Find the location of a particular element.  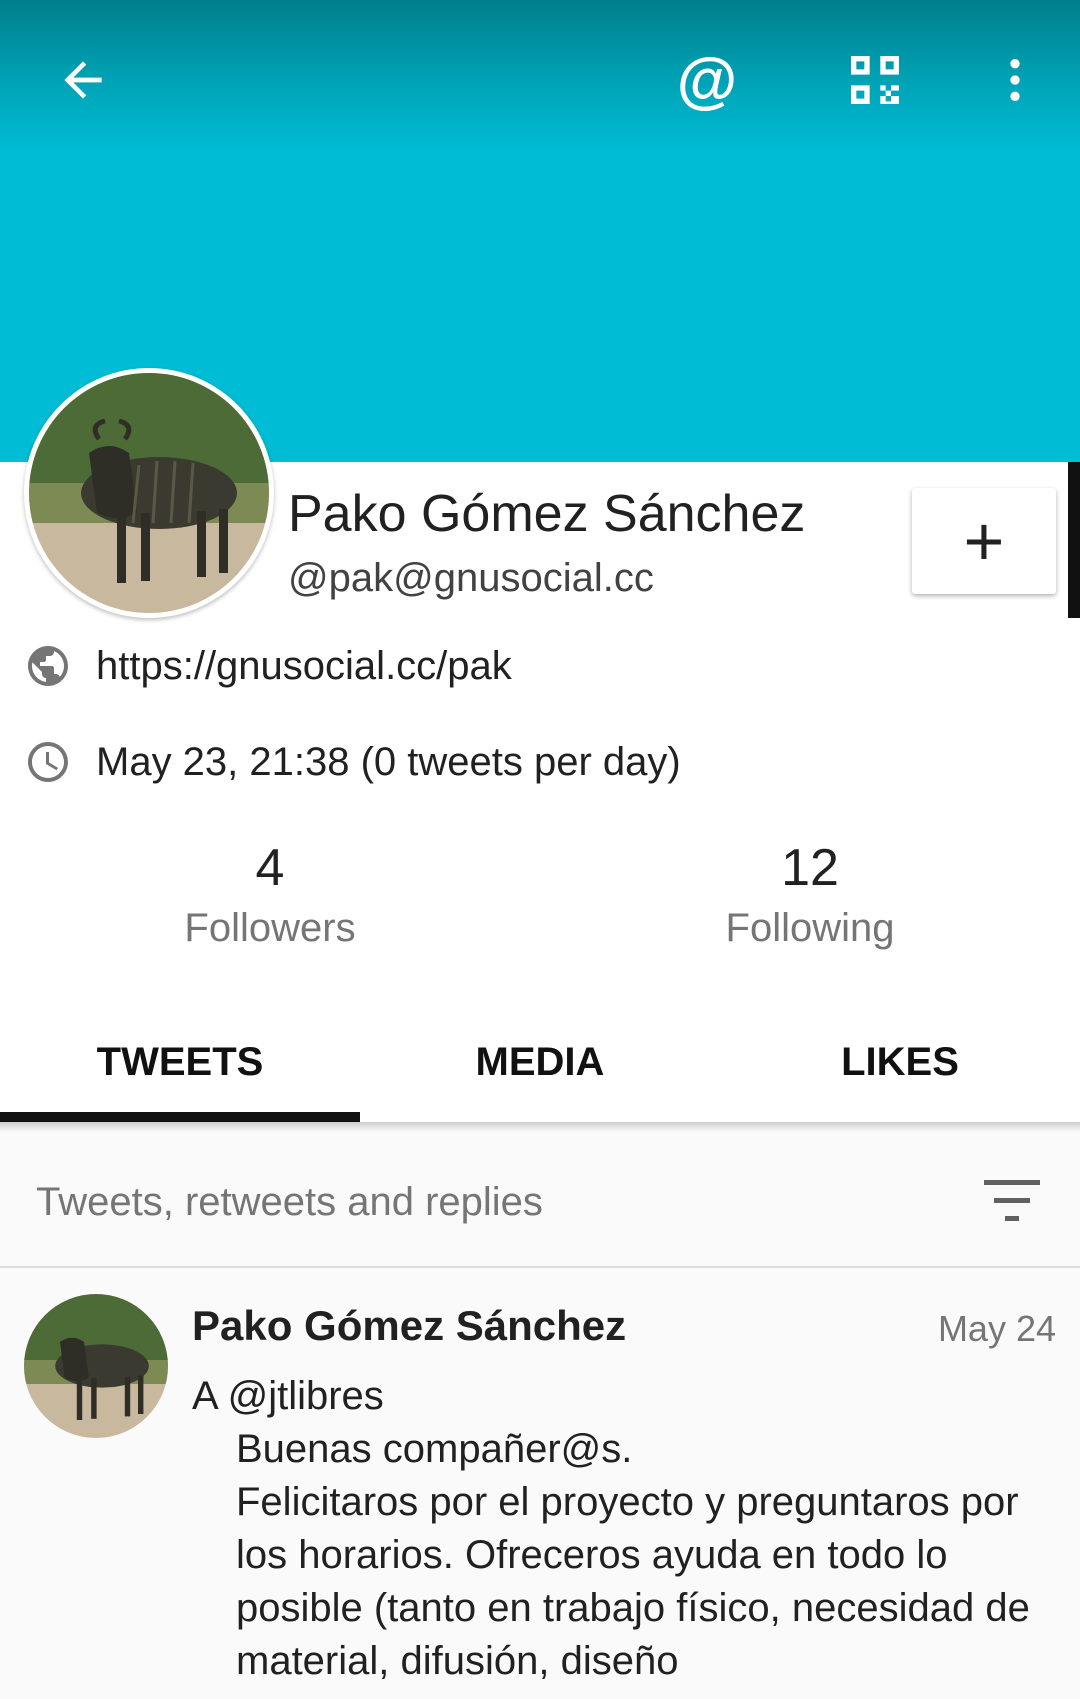

tab-tweets: TWEETS is located at coordinates (180, 1062).